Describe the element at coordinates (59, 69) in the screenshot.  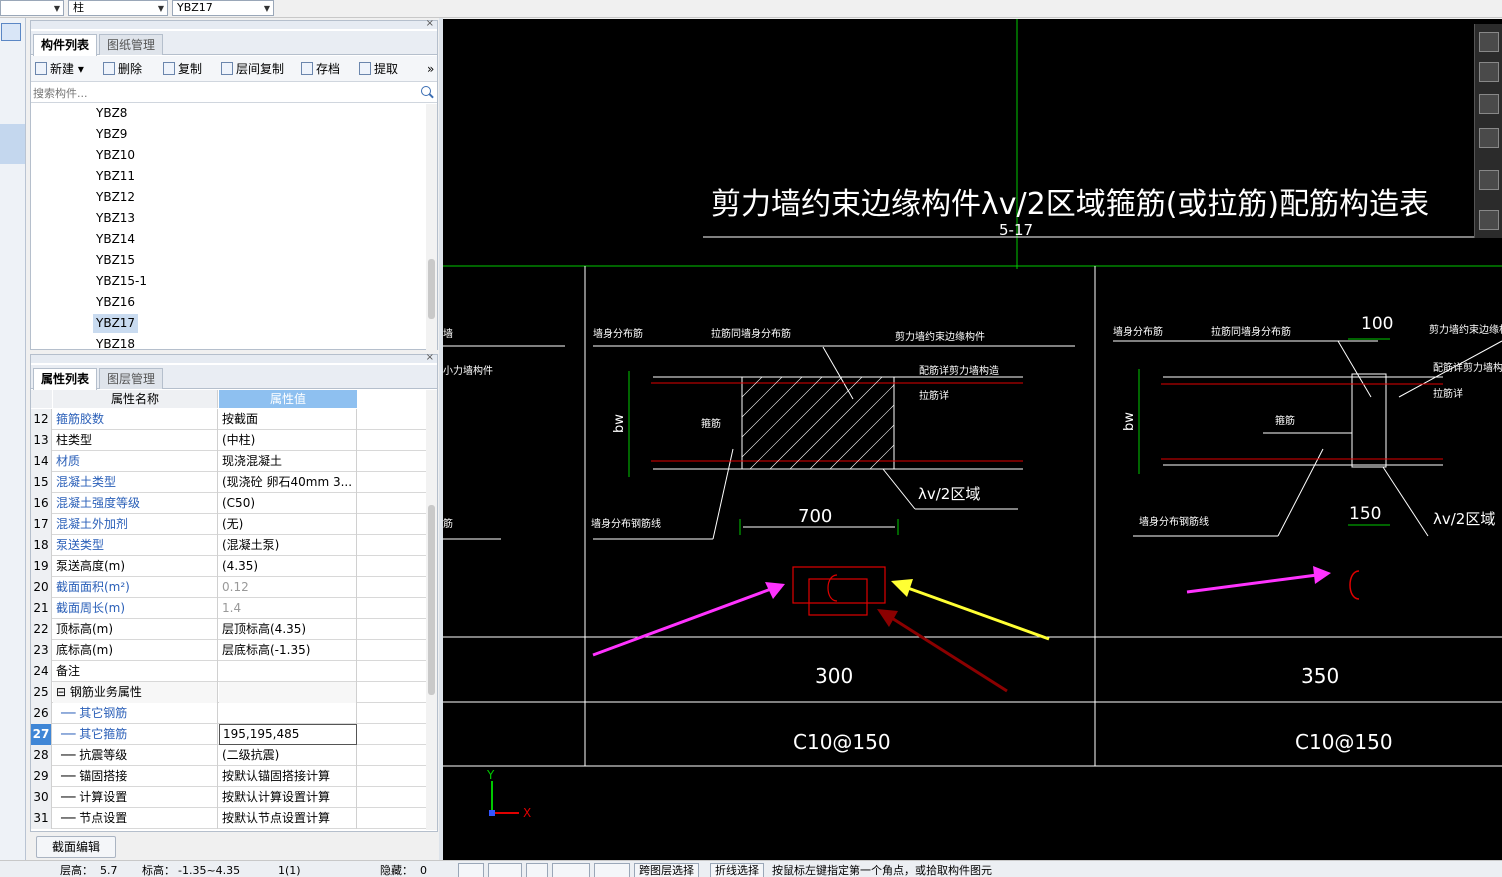
I see `new-button: 新建 ▾` at that location.